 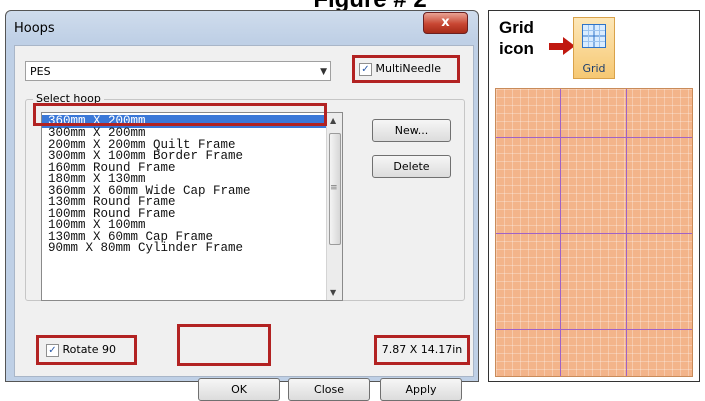 What do you see at coordinates (334, 206) in the screenshot?
I see `list-scrollbar: ▲ ≡ ▼` at bounding box center [334, 206].